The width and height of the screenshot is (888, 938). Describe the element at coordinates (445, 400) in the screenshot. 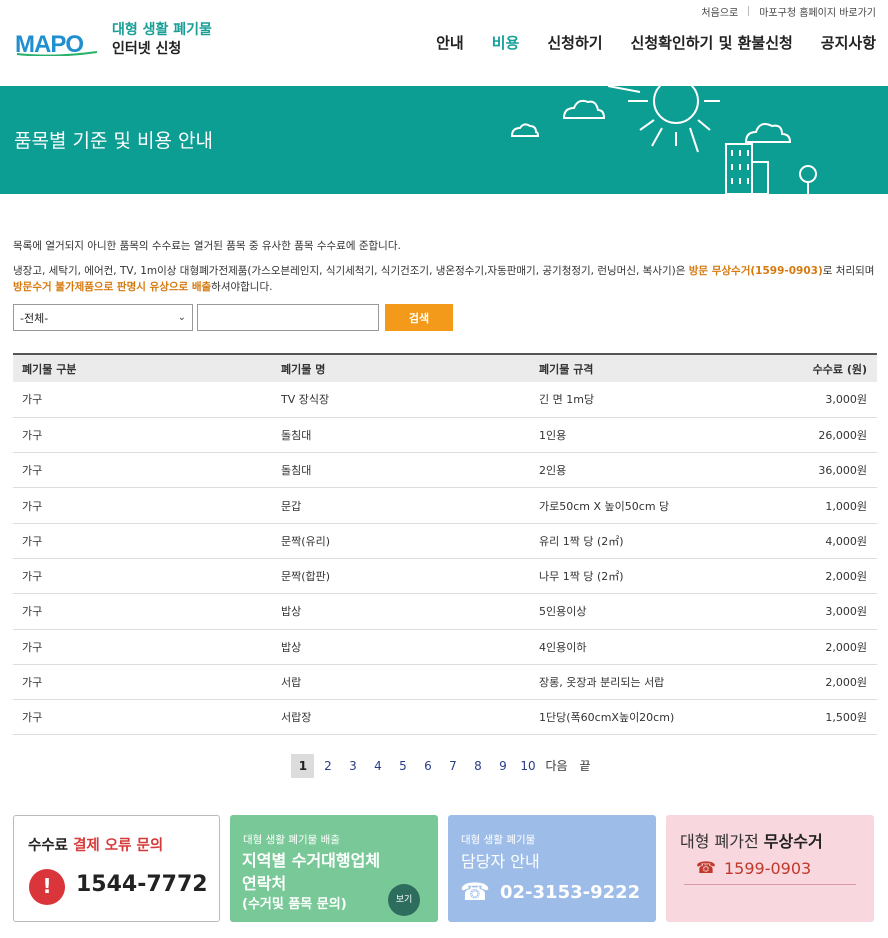

I see `table-row: 가구 TV 장식장 긴 면 1m당 3,000원` at that location.